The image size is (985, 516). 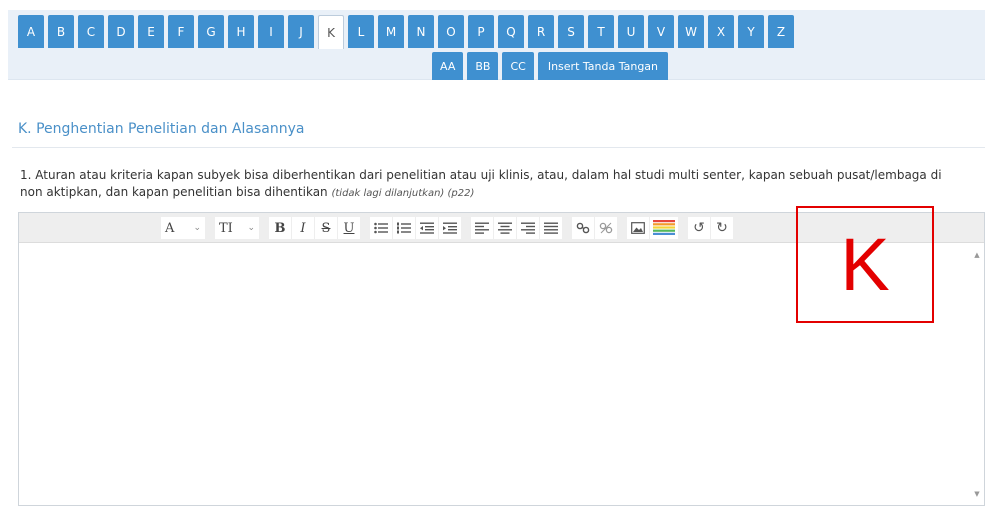 I want to click on tab-c: C, so click(x=91, y=31).